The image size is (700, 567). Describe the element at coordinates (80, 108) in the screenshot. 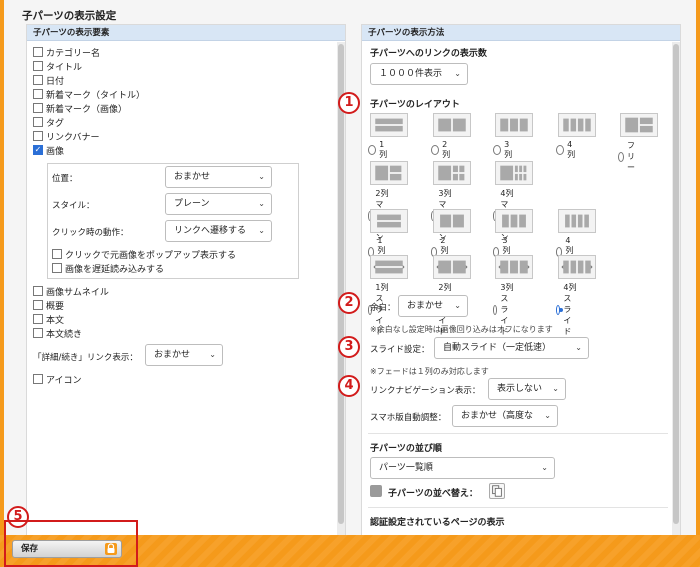

I see `checkbox-new-mark-image: 新着マーク（画像）` at that location.